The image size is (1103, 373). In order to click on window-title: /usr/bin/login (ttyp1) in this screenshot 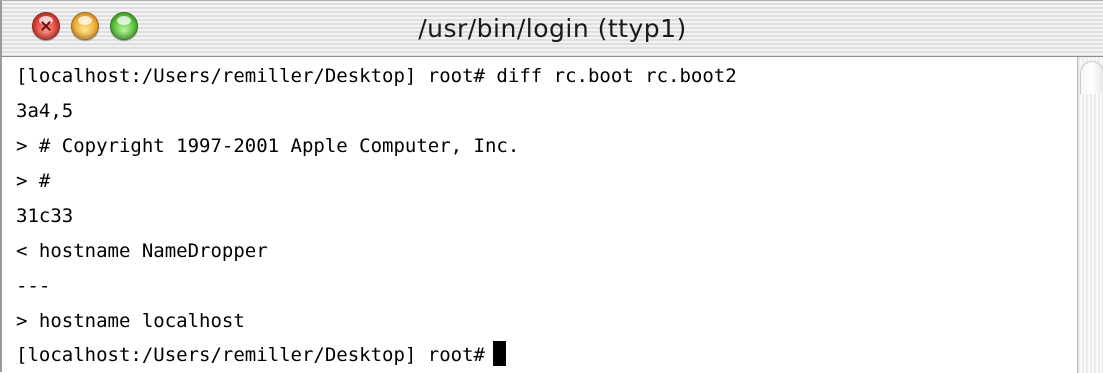, I will do `click(552, 28)`.